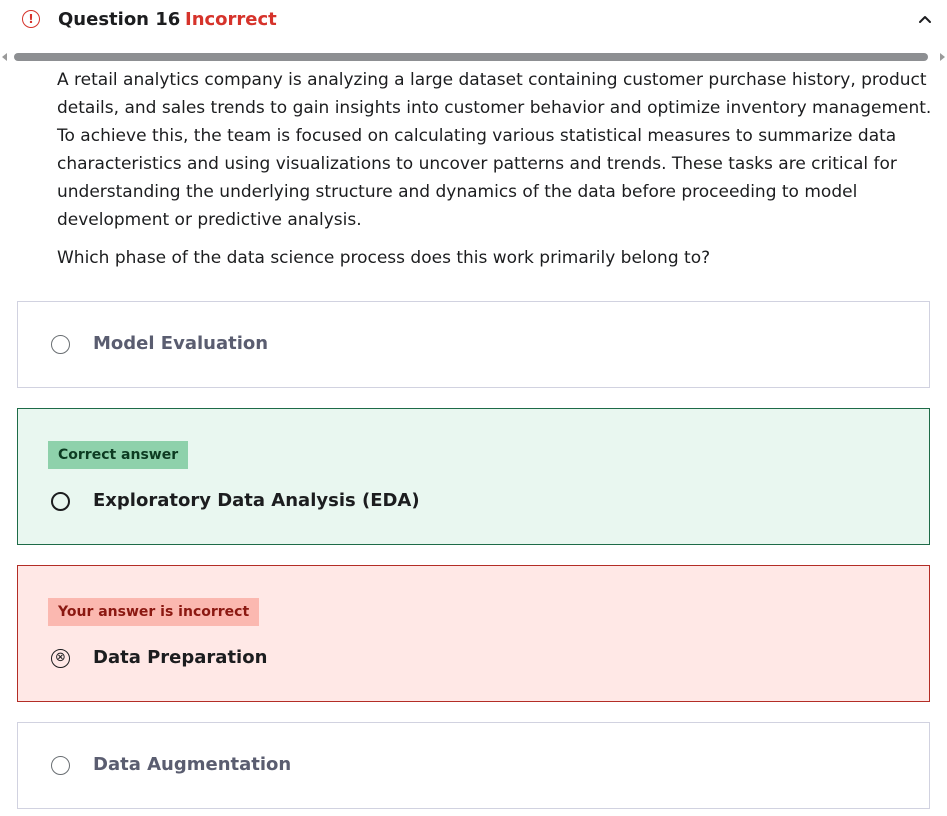 This screenshot has height=816, width=947. What do you see at coordinates (231, 19) in the screenshot?
I see `result-status: Incorrect` at bounding box center [231, 19].